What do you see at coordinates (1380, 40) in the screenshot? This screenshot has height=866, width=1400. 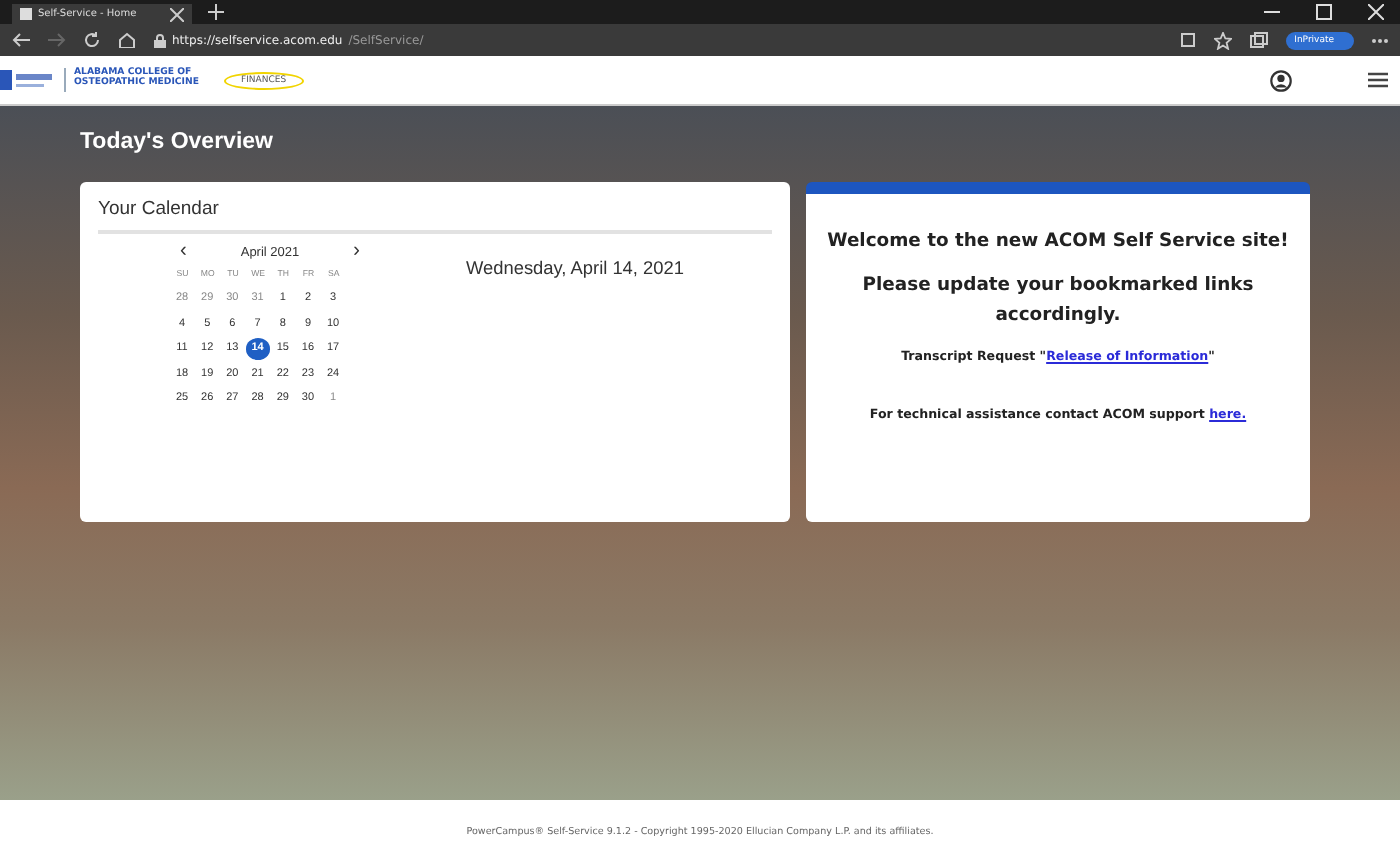 I see `more-icon` at bounding box center [1380, 40].